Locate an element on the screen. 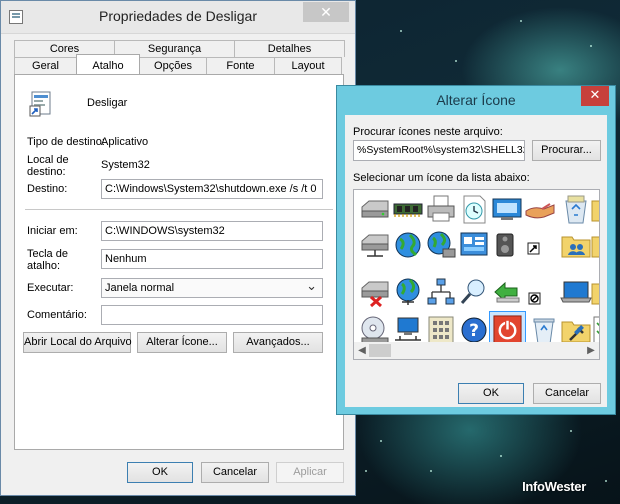  run-select: Janela normal is located at coordinates (212, 288).